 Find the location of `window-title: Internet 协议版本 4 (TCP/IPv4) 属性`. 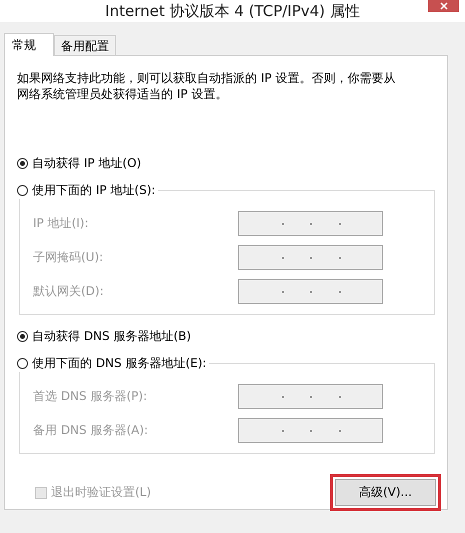

window-title: Internet 协议版本 4 (TCP/IPv4) 属性 is located at coordinates (232, 11).